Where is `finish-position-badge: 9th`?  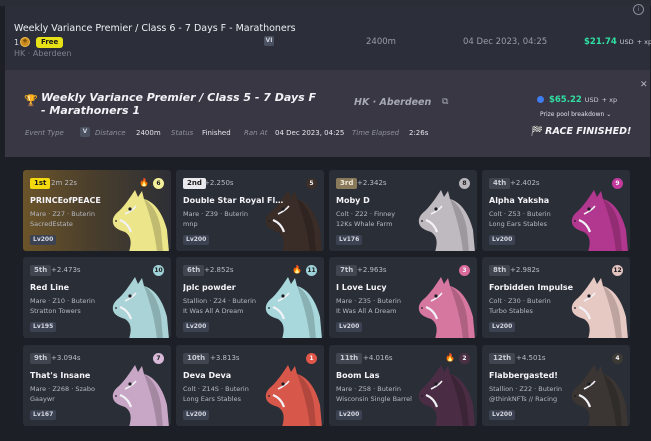 finish-position-badge: 9th is located at coordinates (41, 358).